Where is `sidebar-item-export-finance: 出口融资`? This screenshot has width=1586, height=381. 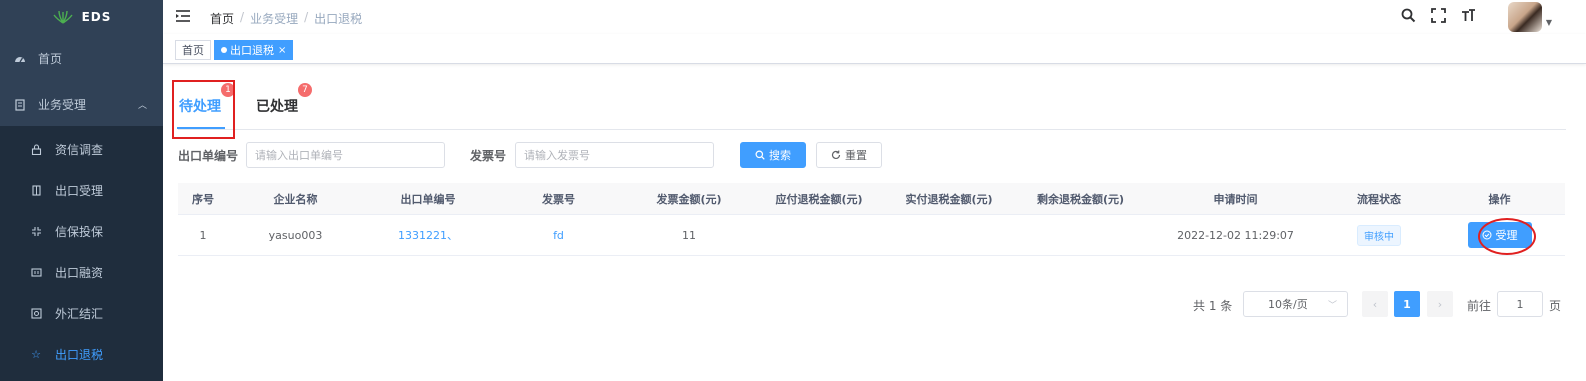
sidebar-item-export-finance: 出口融资 is located at coordinates (81, 272).